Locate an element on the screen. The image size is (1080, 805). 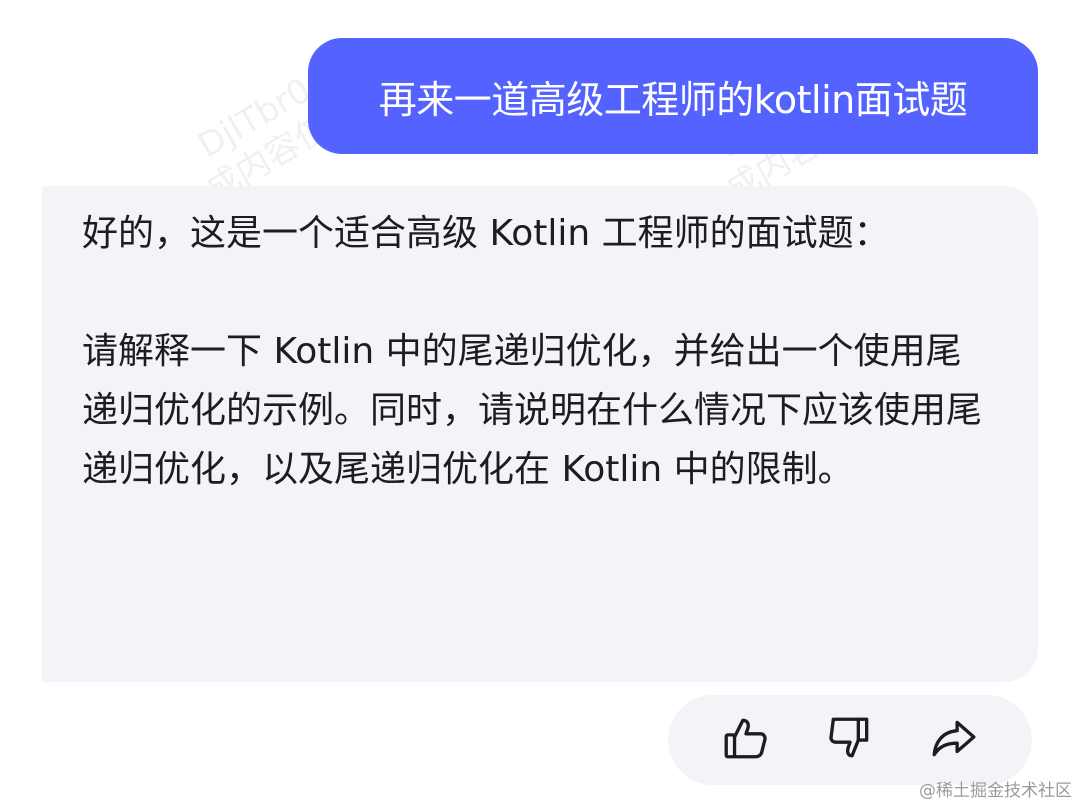
user-message-bubble: 再来一道高级工程师的kotlin面试题 is located at coordinates (673, 96).